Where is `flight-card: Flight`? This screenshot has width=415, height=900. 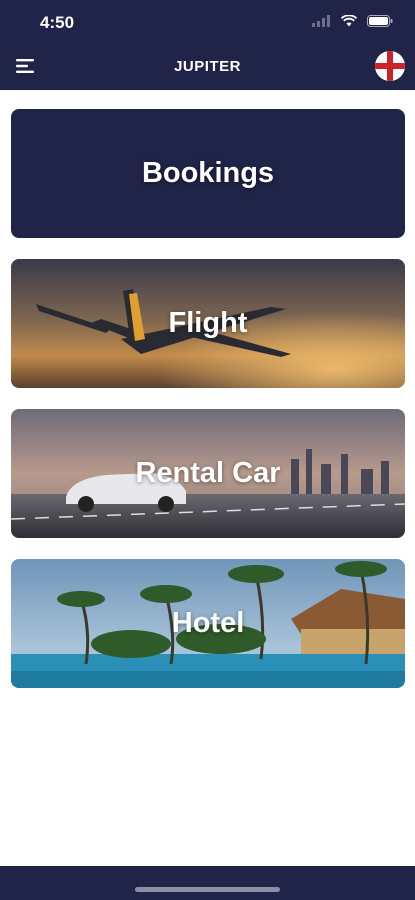 flight-card: Flight is located at coordinates (208, 323).